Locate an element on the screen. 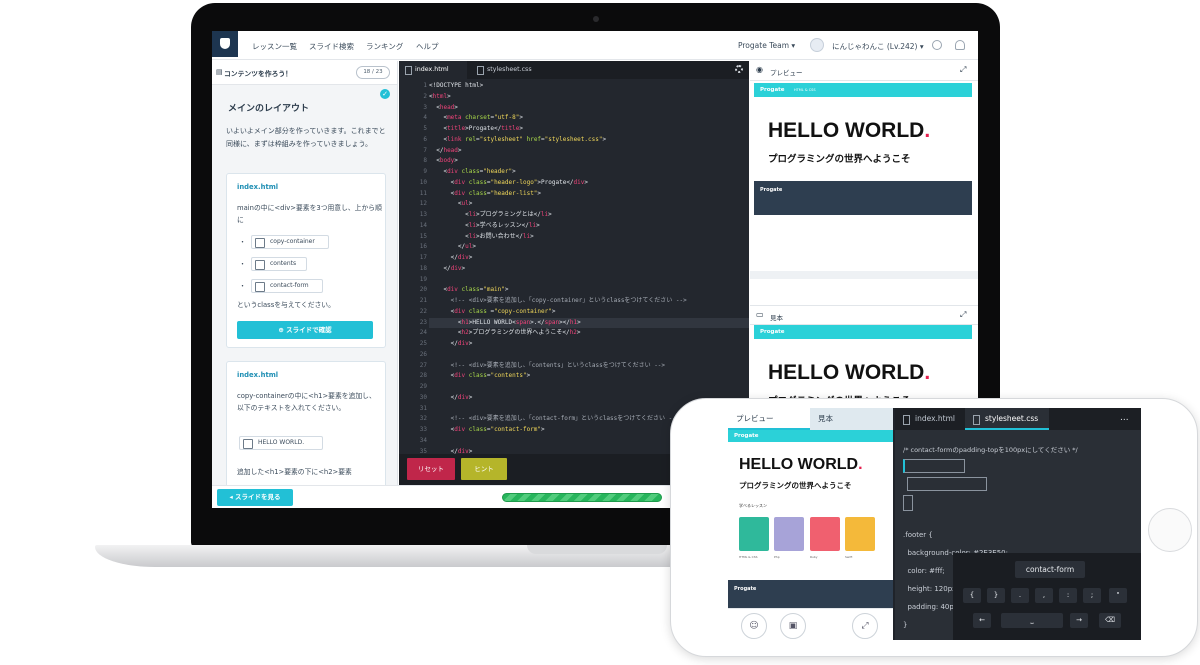  key-backspace: ⌫ is located at coordinates (1110, 620).